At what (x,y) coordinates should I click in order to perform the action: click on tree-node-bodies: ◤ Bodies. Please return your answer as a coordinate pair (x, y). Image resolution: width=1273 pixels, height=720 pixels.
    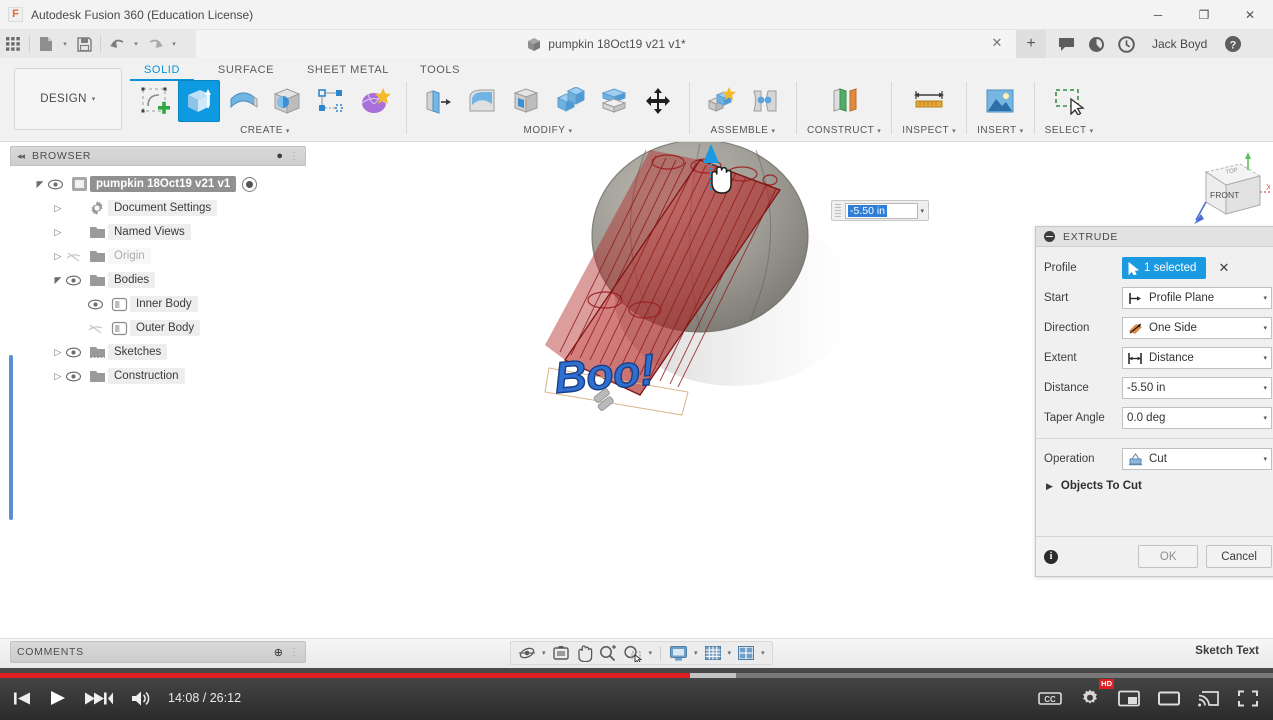
    Looking at the image, I should click on (158, 280).